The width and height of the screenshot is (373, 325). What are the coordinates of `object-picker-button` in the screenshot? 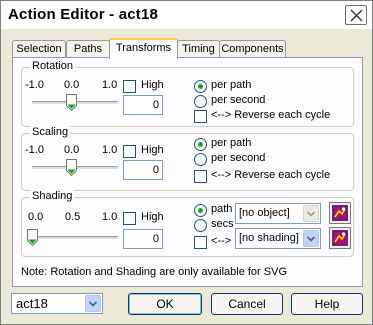 It's located at (340, 213).